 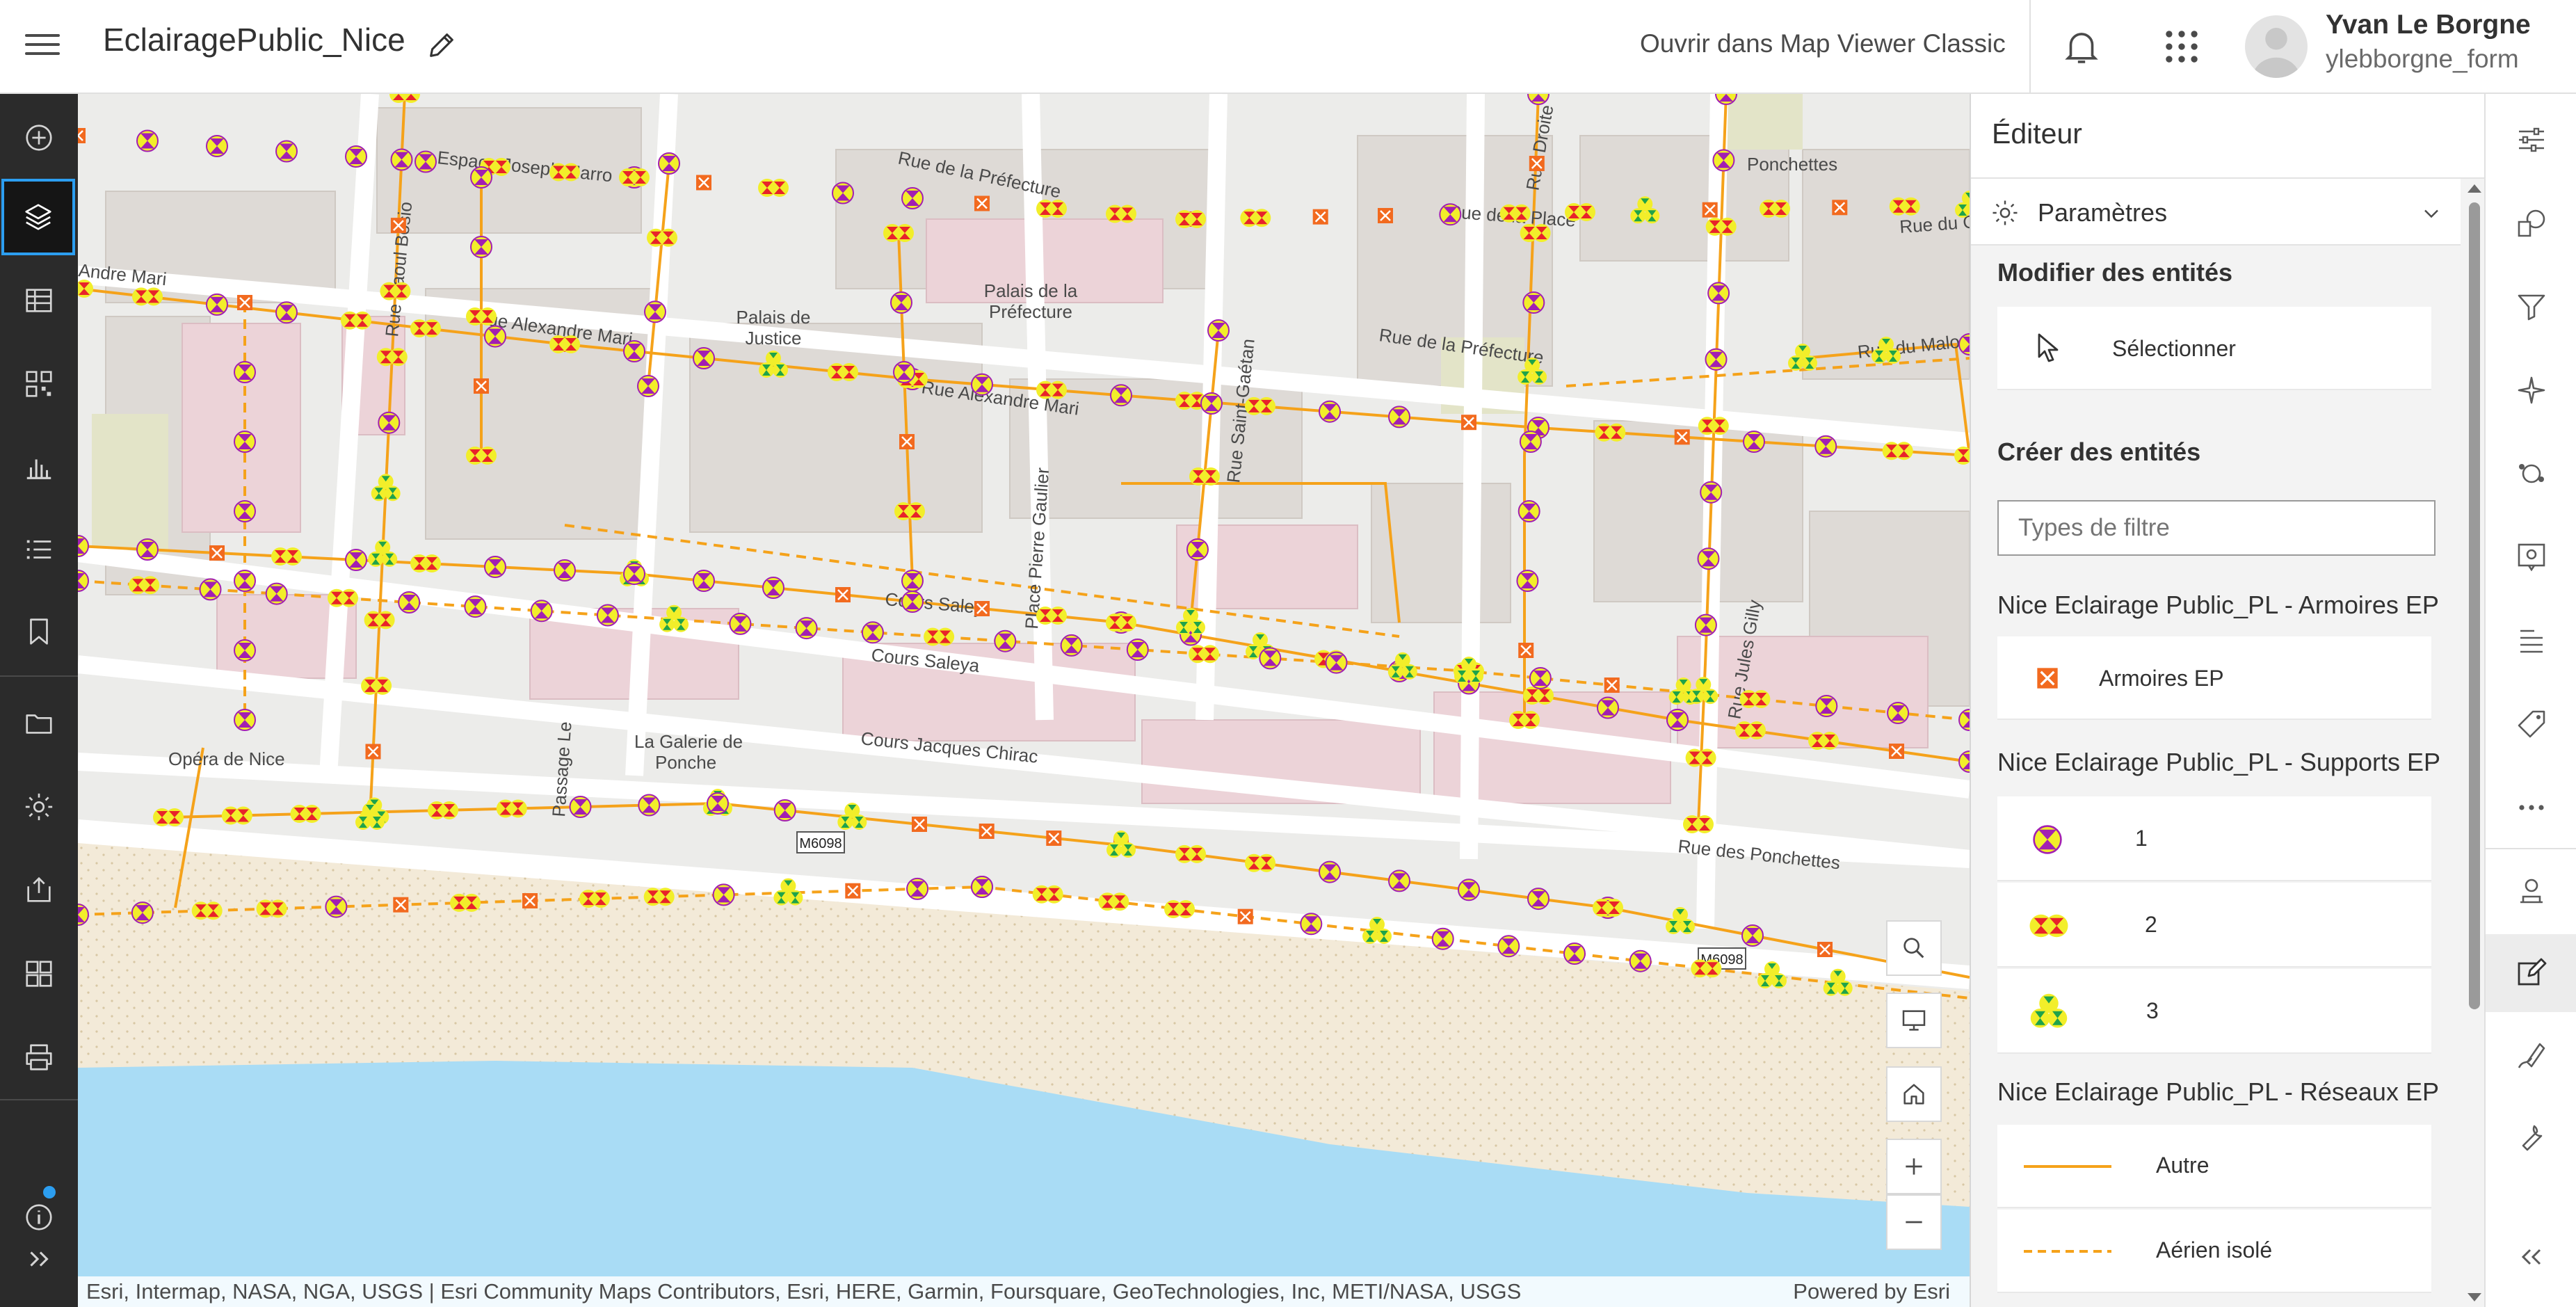 What do you see at coordinates (2531, 1055) in the screenshot?
I see `sketch-button` at bounding box center [2531, 1055].